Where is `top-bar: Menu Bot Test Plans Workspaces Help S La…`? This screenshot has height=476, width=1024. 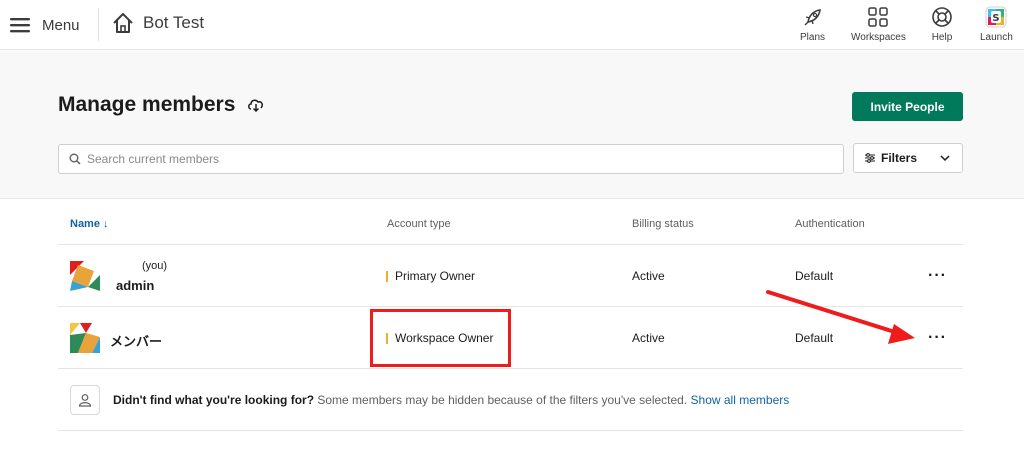 top-bar: Menu Bot Test Plans Workspaces Help S La… is located at coordinates (512, 25).